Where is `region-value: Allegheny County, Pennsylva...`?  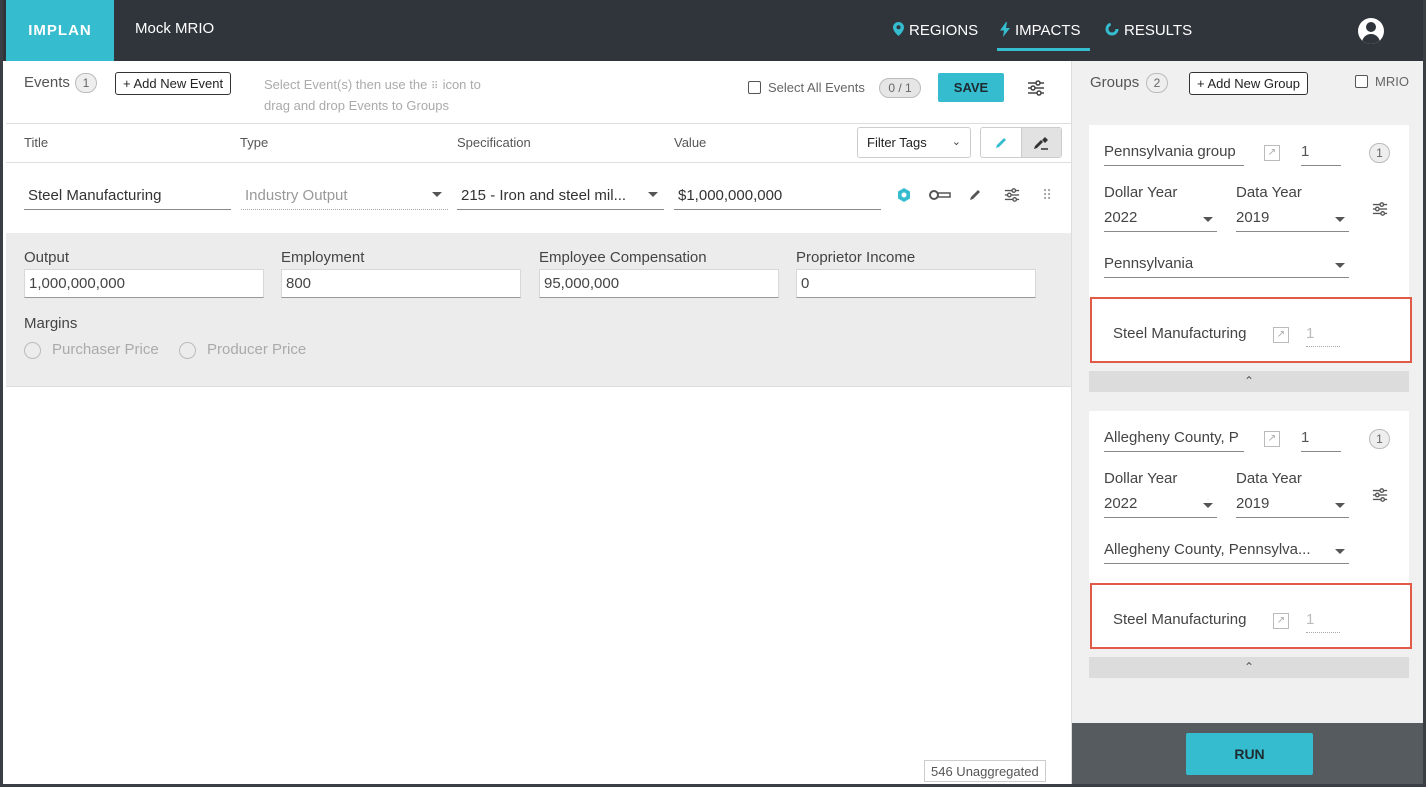 region-value: Allegheny County, Pennsylva... is located at coordinates (1207, 549).